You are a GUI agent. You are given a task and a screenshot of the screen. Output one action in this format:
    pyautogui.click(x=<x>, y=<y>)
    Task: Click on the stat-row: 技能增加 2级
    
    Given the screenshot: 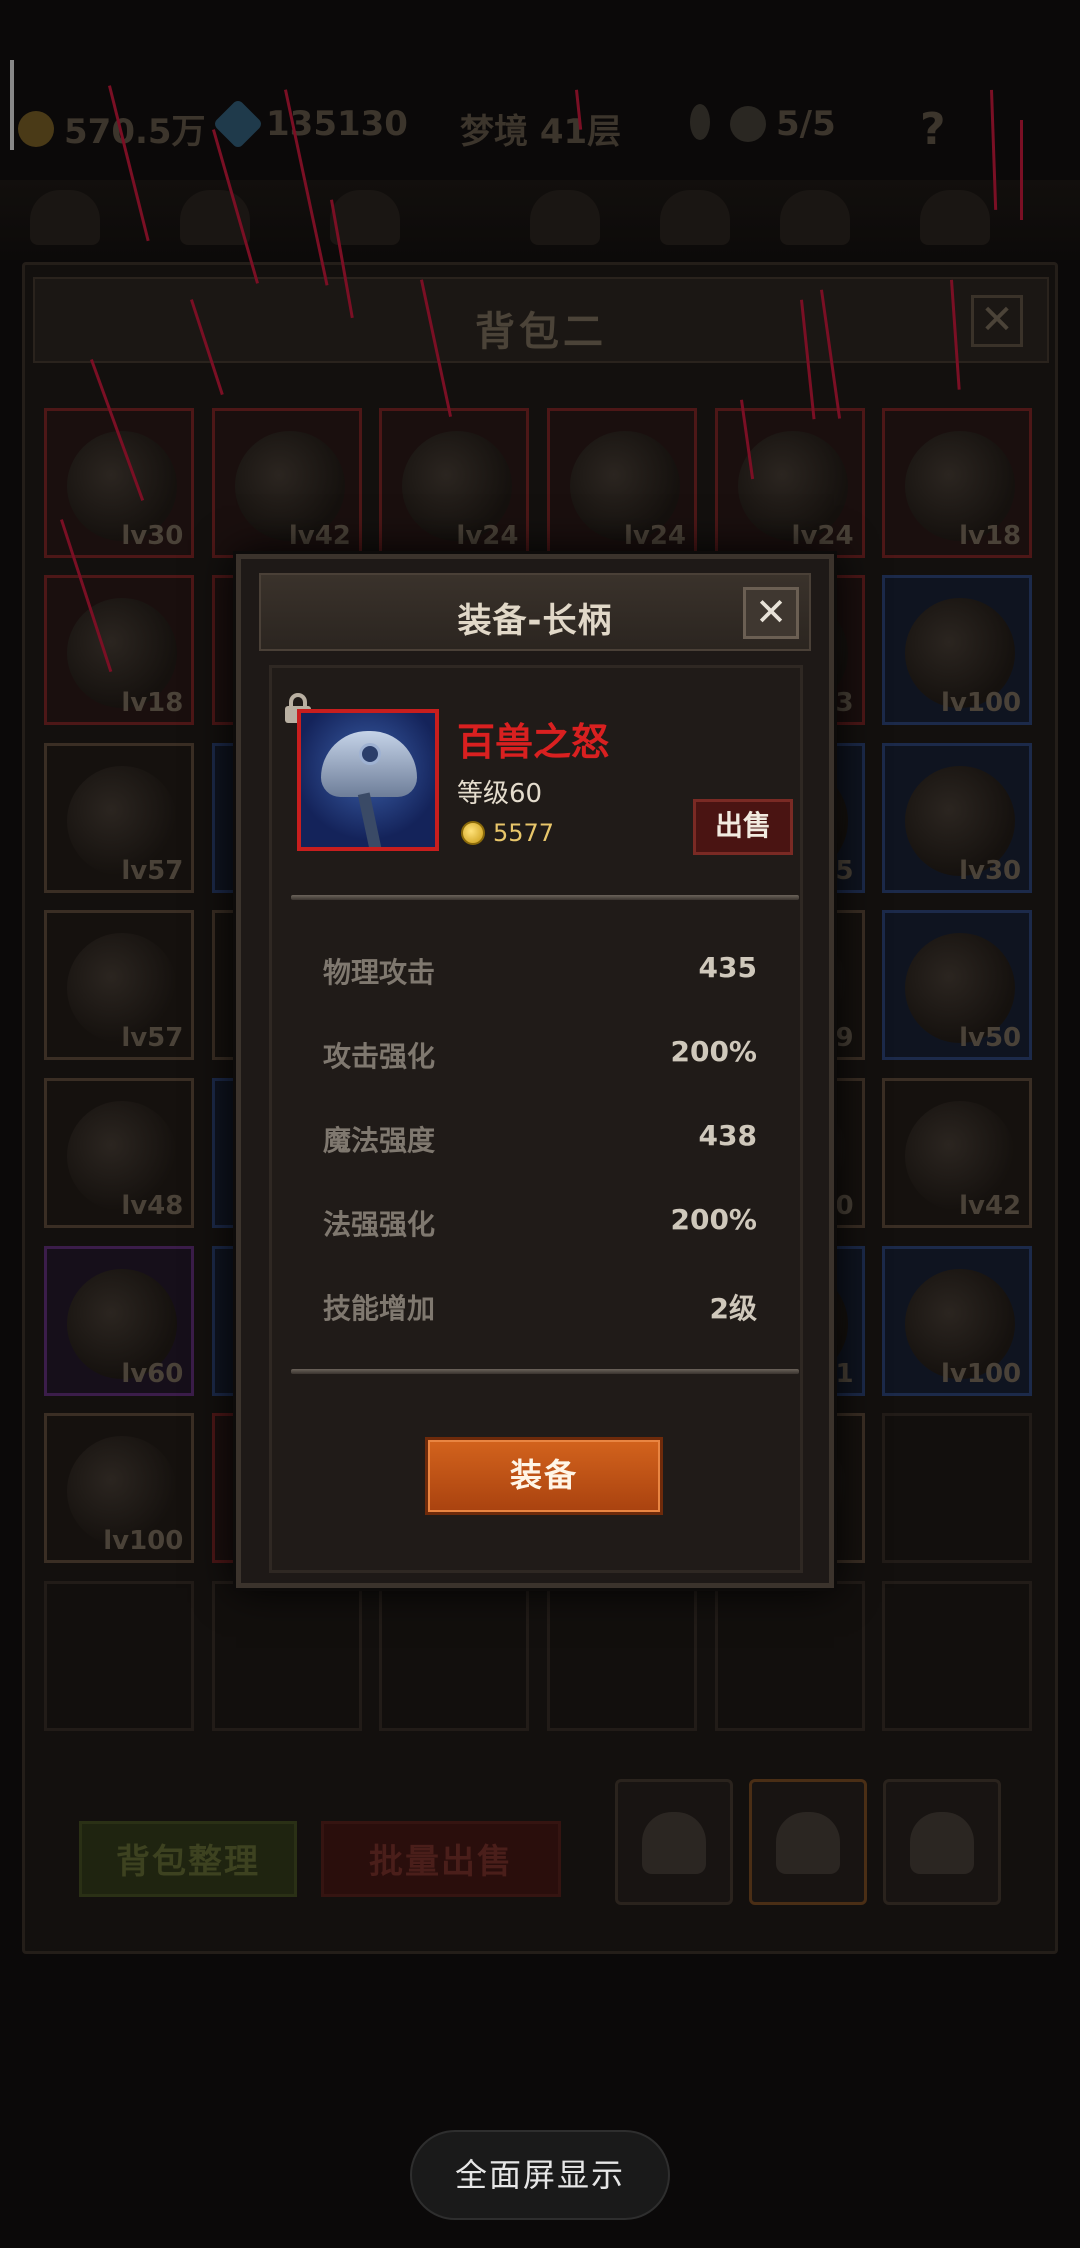 What is the action you would take?
    pyautogui.click(x=540, y=1307)
    